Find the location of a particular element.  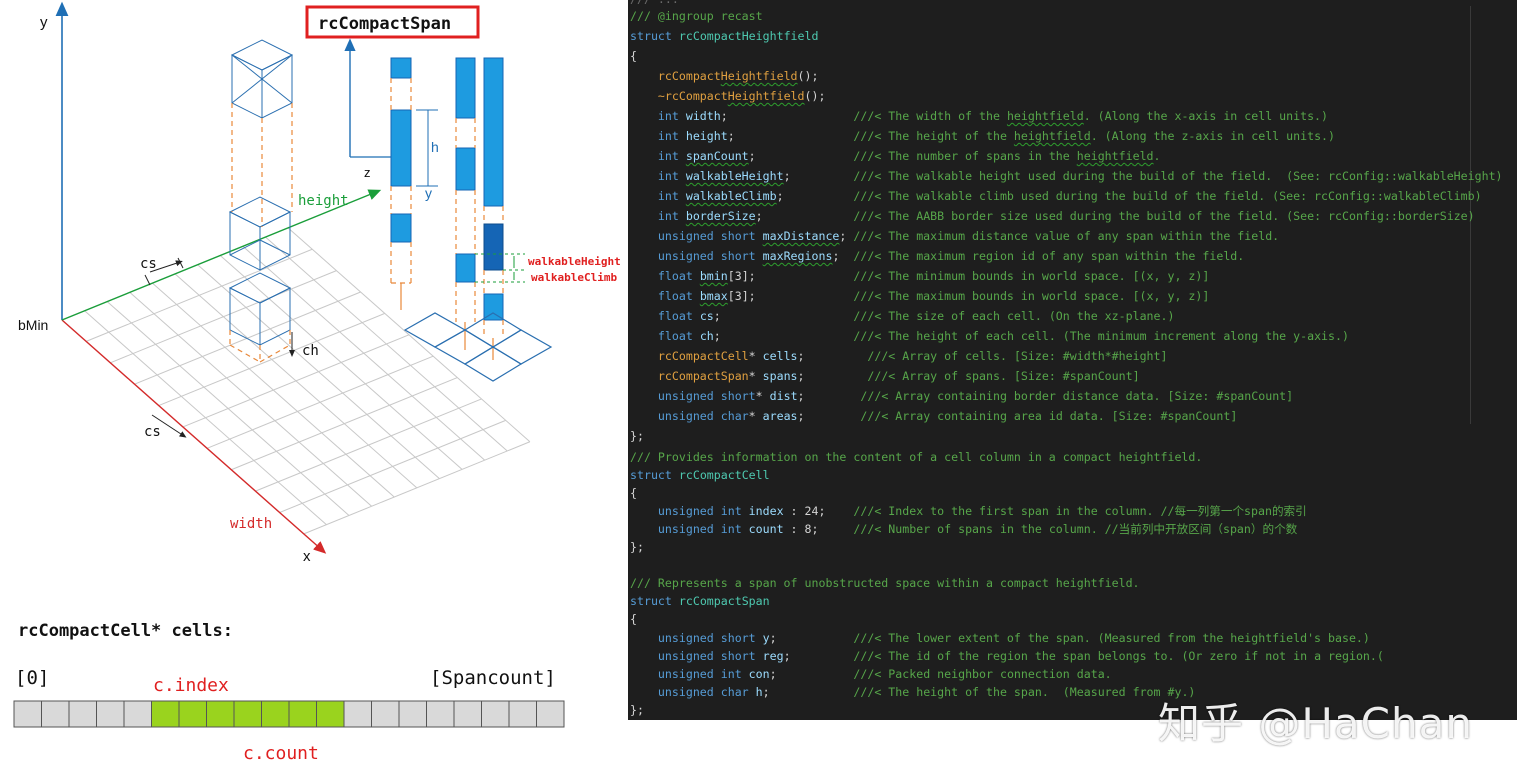

bmin-label: bMin is located at coordinates (33, 325).